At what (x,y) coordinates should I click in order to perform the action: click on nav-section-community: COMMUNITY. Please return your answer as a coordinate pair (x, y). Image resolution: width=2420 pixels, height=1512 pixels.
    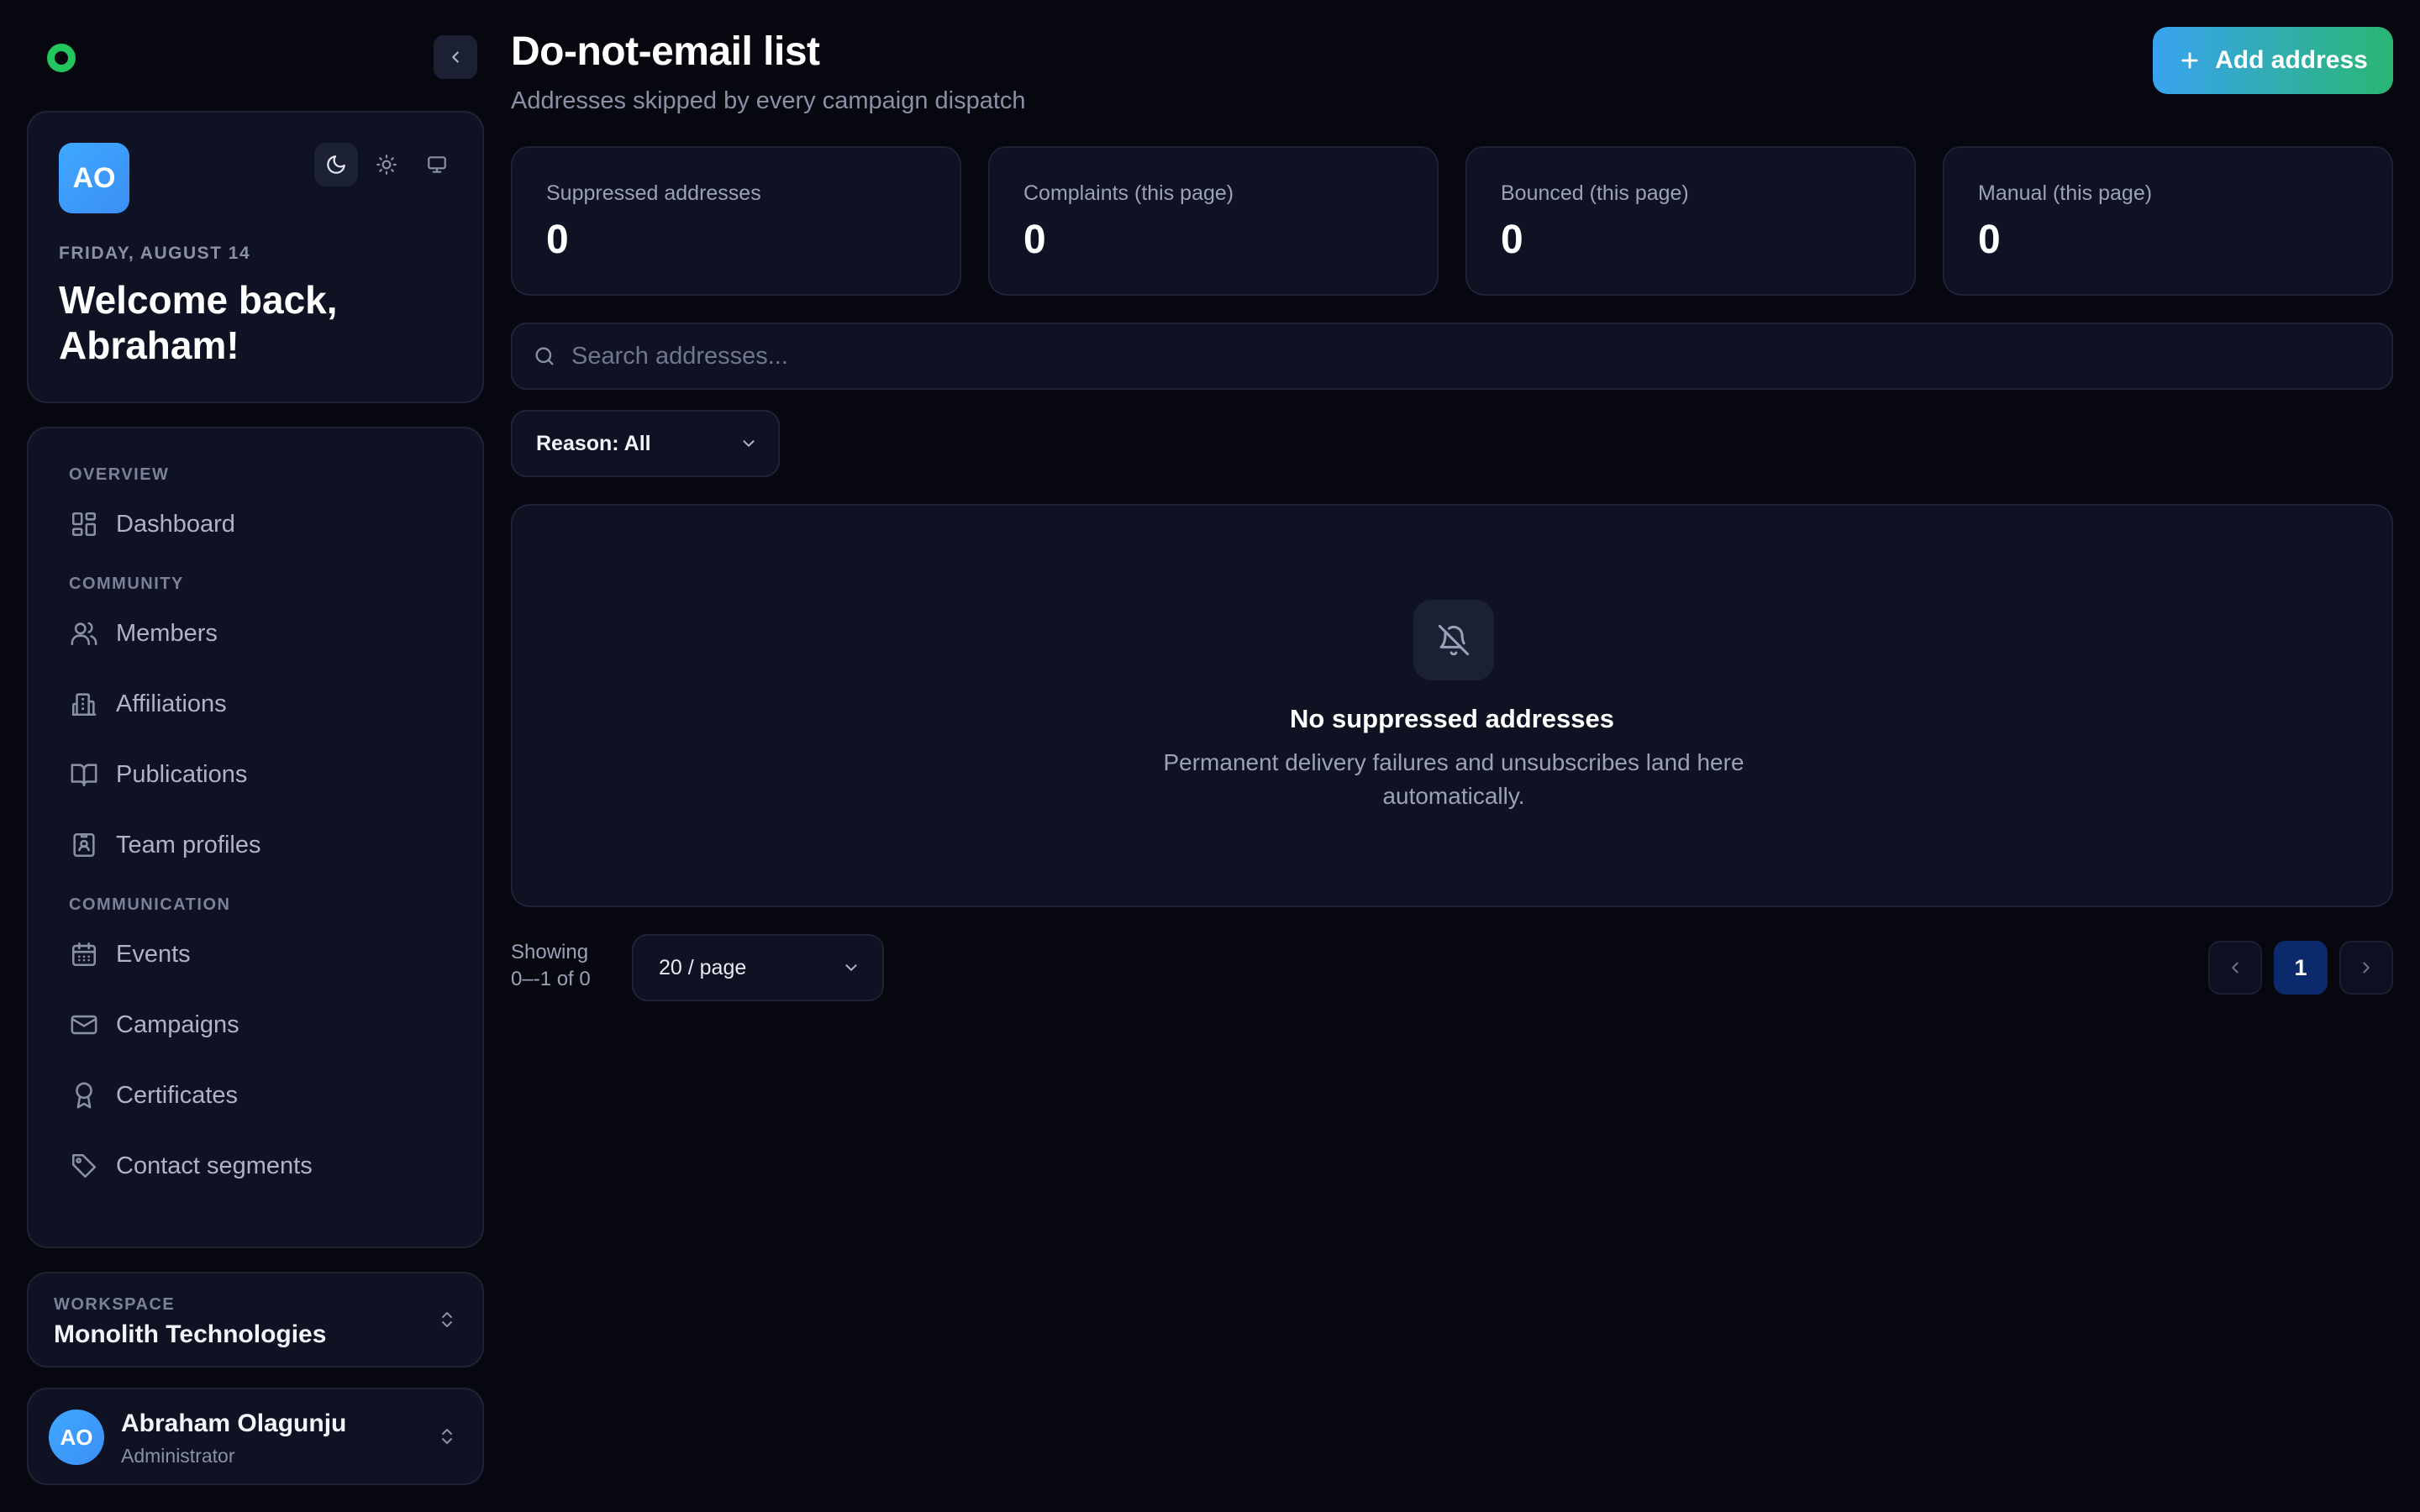
    Looking at the image, I should click on (127, 584).